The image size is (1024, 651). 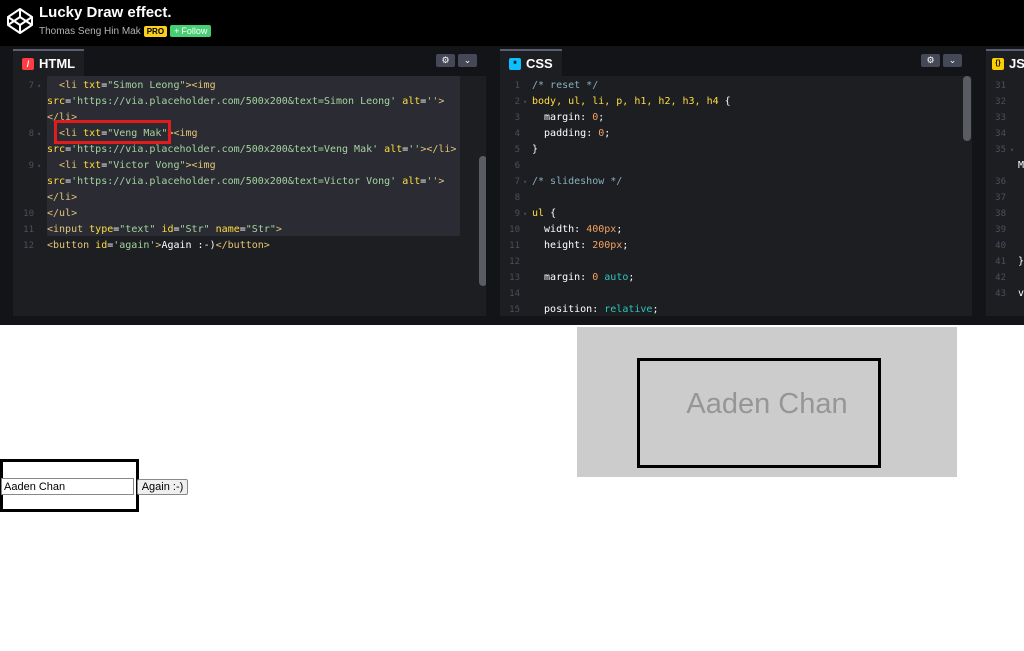 I want to click on annotation-red-box, so click(x=112, y=132).